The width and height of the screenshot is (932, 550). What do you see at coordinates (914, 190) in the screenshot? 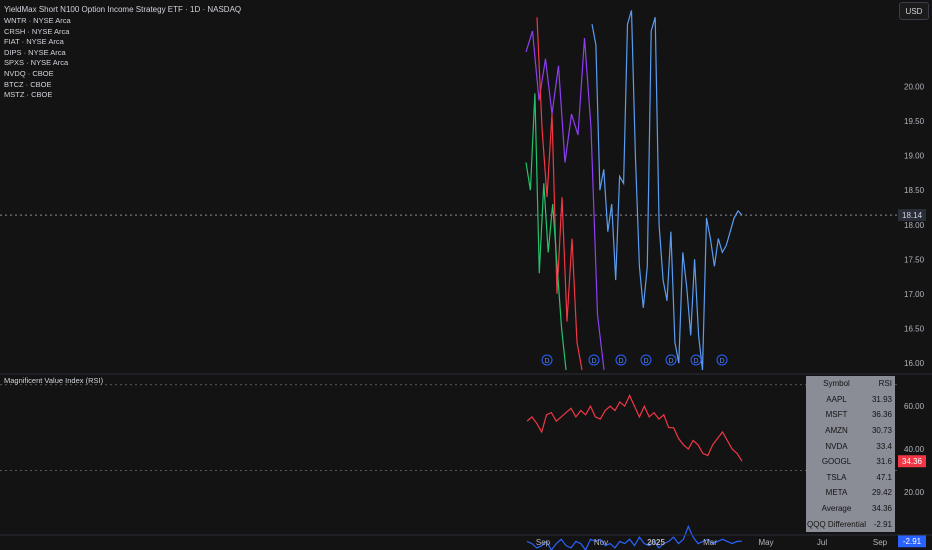
I see `y-tick-label: 18.50` at bounding box center [914, 190].